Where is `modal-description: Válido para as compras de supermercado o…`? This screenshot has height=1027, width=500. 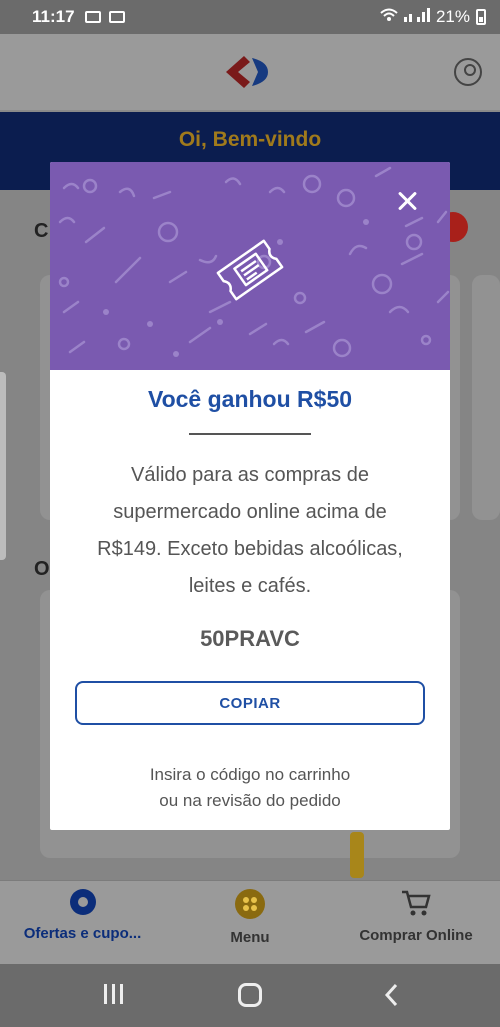
modal-description: Válido para as compras de supermercado o… is located at coordinates (250, 530).